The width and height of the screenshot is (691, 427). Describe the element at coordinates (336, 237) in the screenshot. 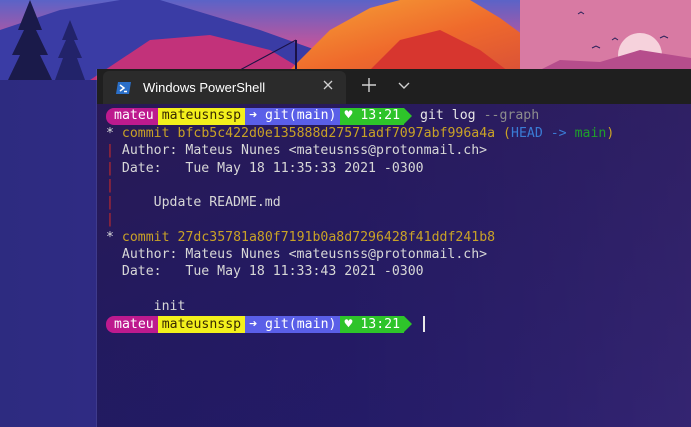

I see `commit-hash: 27dc35781a80f7191b0a8d7296428f41ddf241b8` at that location.